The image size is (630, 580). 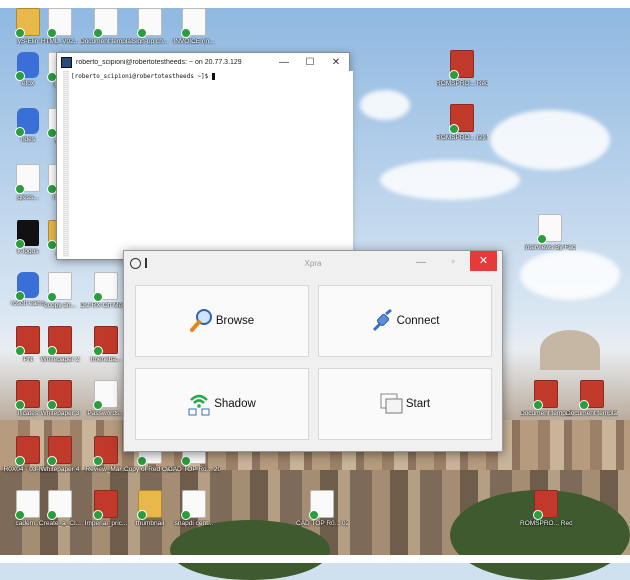 I want to click on top-edge, so click(x=315, y=4).